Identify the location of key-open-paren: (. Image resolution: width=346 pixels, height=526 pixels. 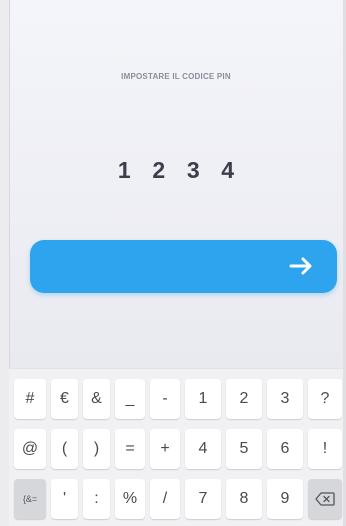
(64, 449).